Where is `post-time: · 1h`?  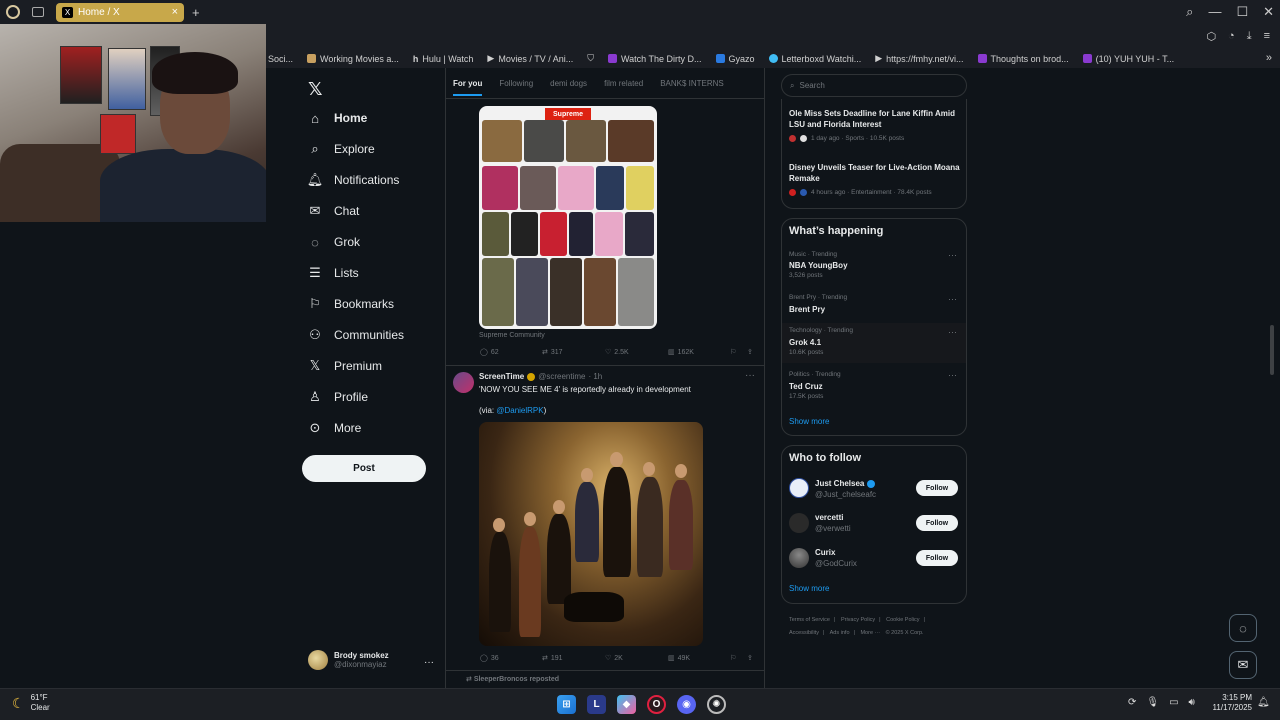
post-time: · 1h is located at coordinates (595, 376).